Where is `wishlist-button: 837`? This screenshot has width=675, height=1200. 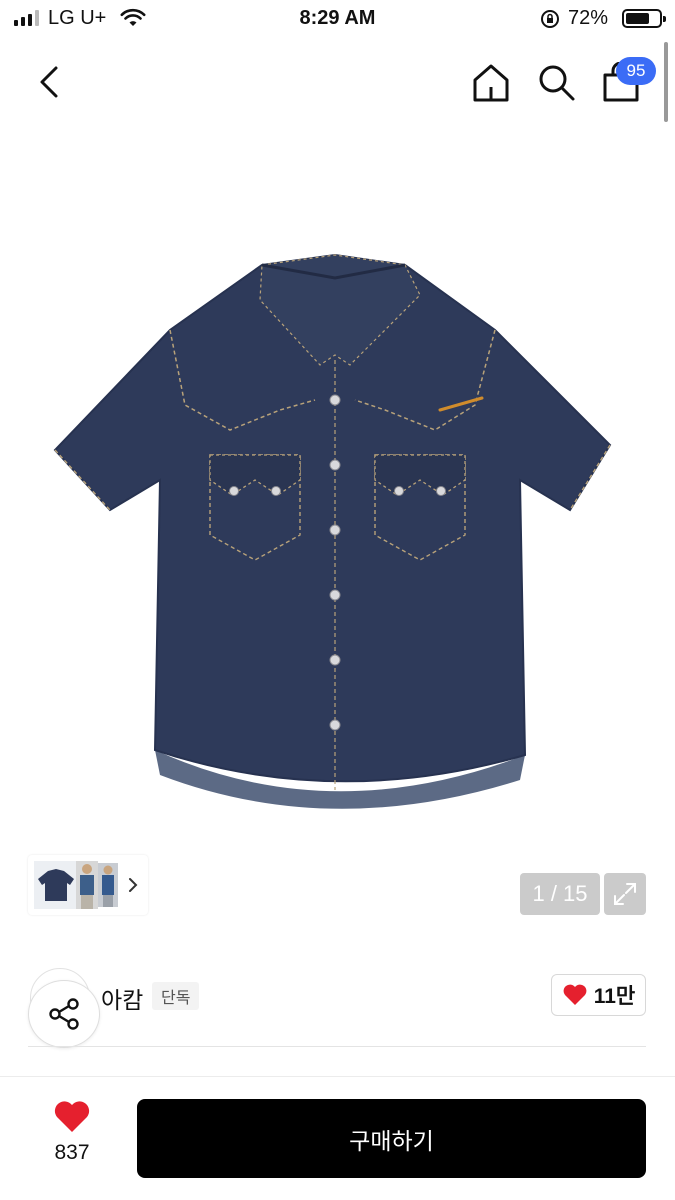
wishlist-button: 837 is located at coordinates (72, 1132).